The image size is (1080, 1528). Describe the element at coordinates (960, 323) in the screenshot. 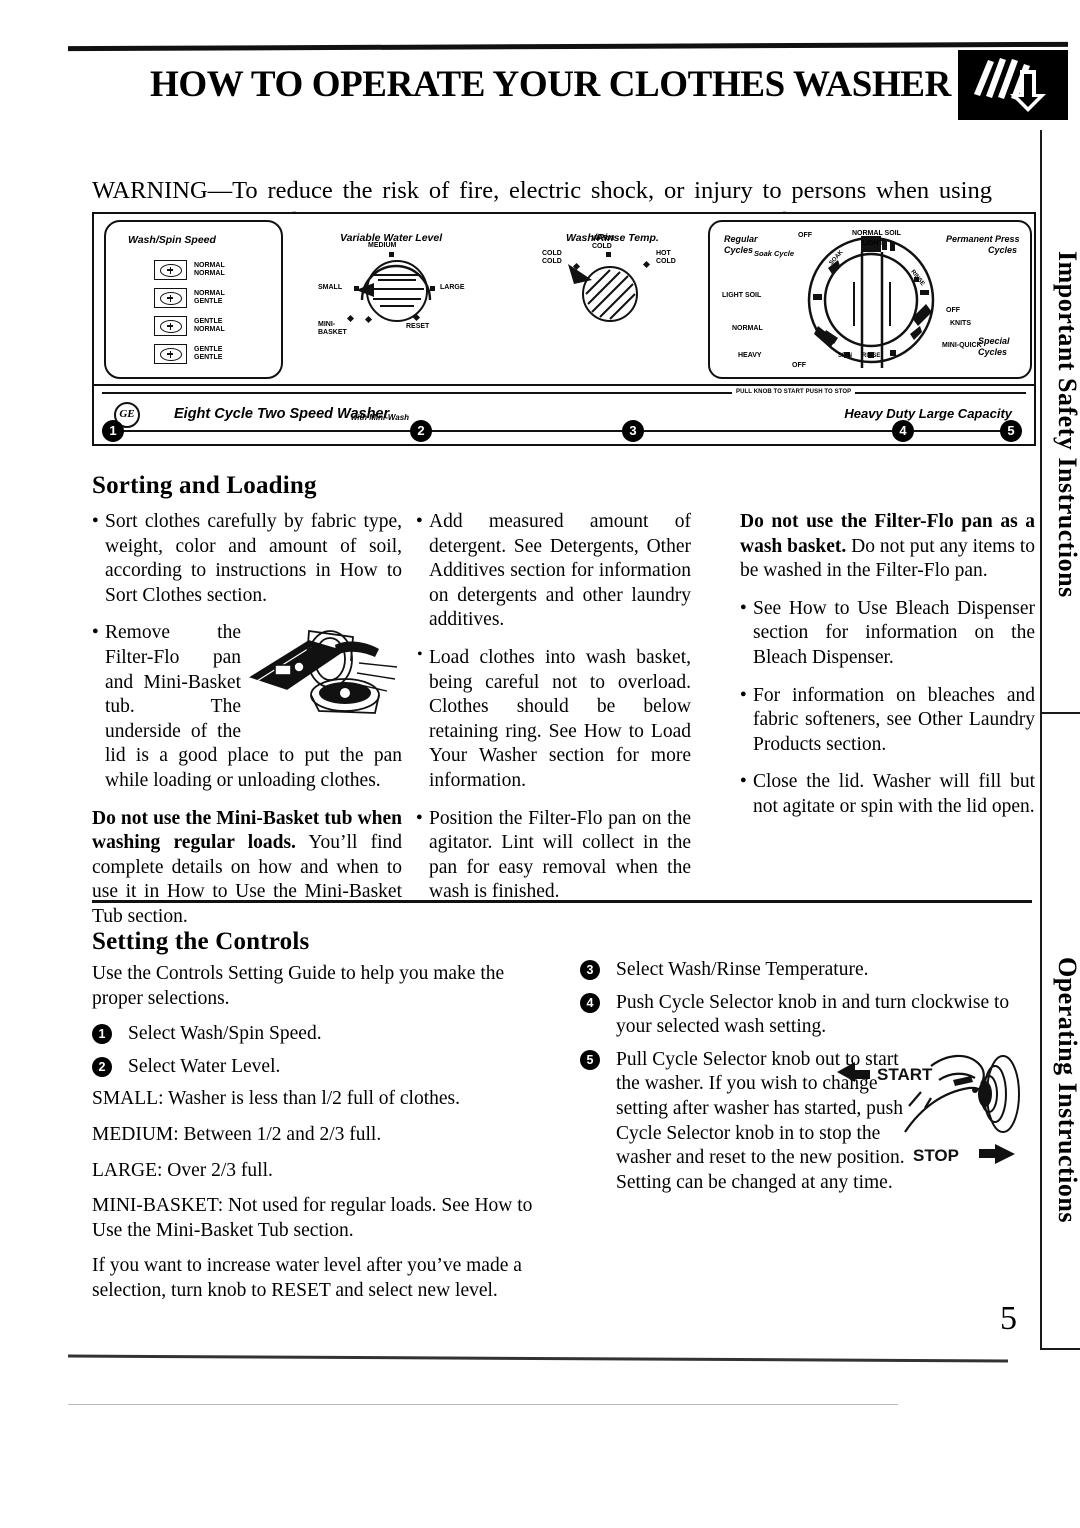

I see `cycle-label-knits: KNITS` at that location.